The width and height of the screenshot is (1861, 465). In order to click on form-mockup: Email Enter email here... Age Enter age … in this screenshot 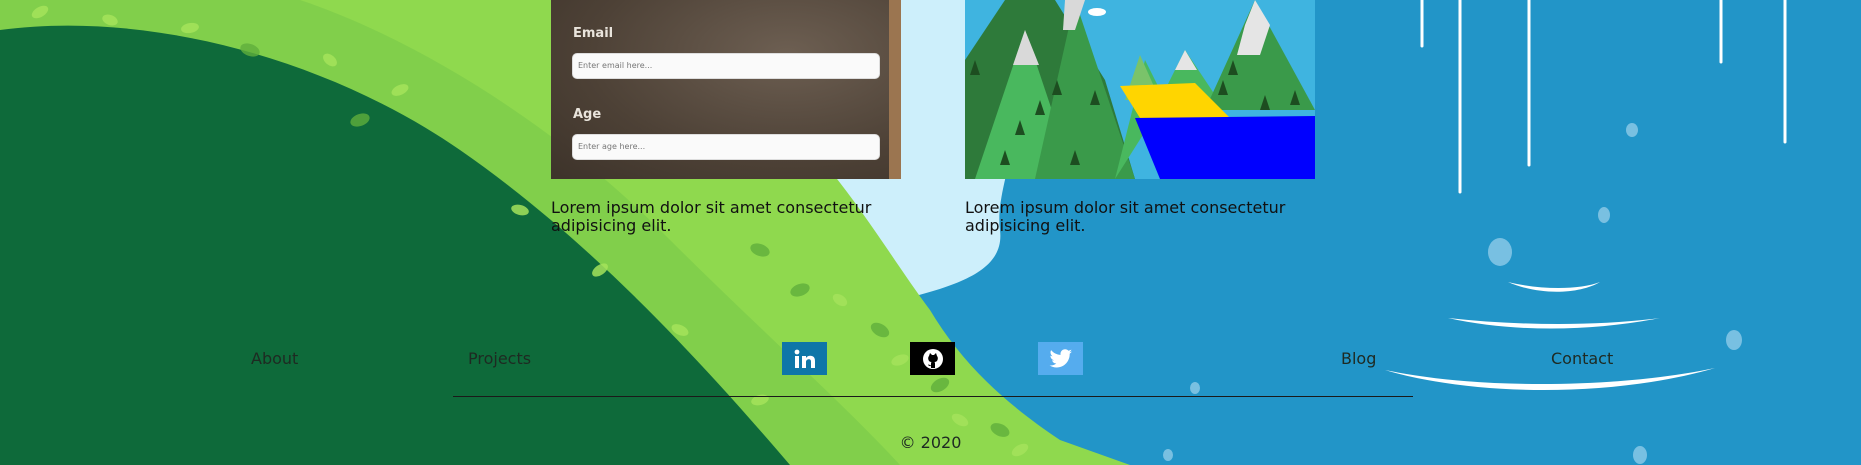, I will do `click(726, 89)`.